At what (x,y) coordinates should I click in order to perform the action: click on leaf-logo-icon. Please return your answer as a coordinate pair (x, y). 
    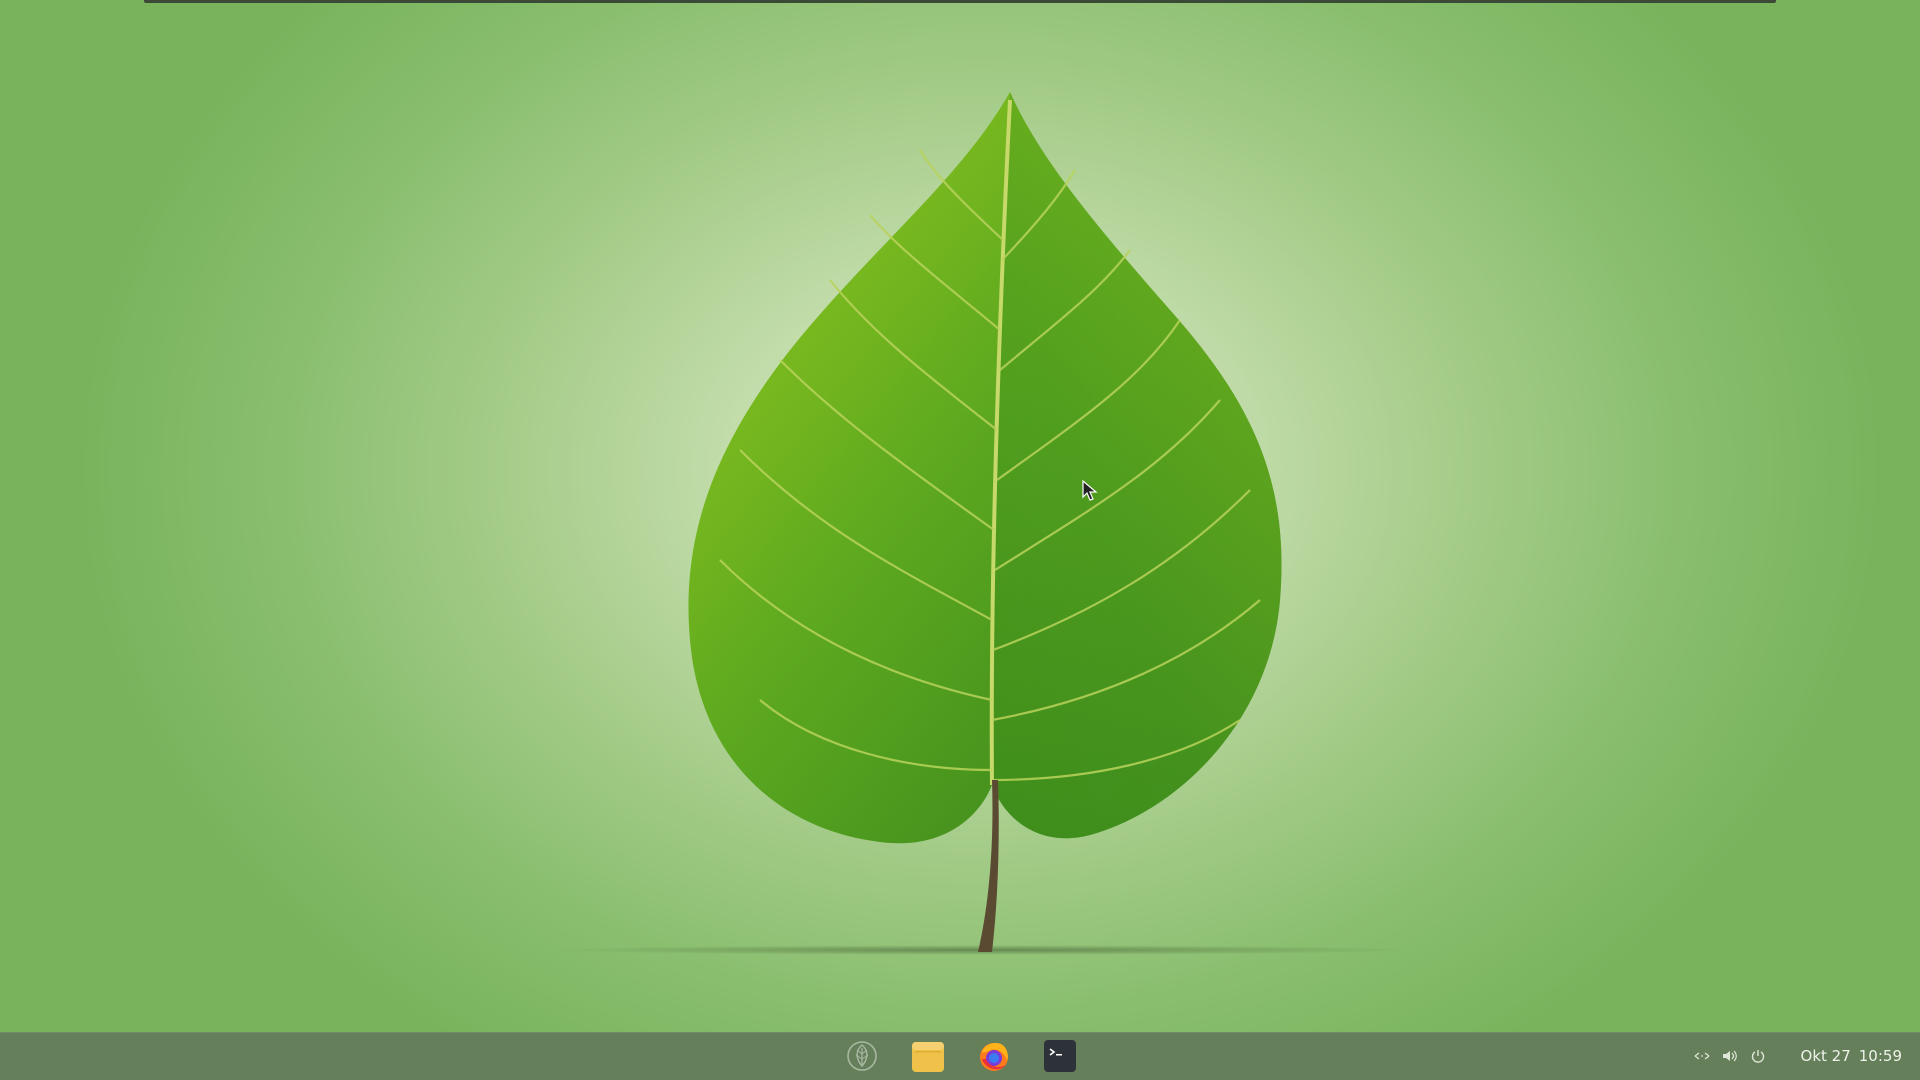
    Looking at the image, I should click on (862, 1056).